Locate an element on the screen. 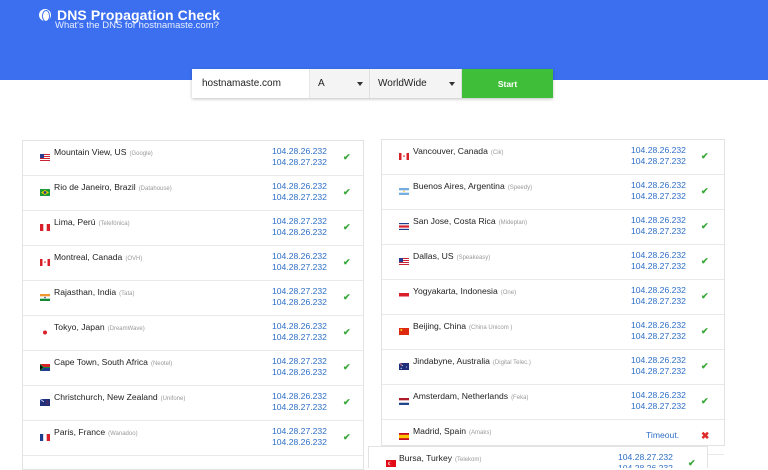  location-label: Rio de Janeiro, Brazil (Datahouse) is located at coordinates (113, 187).